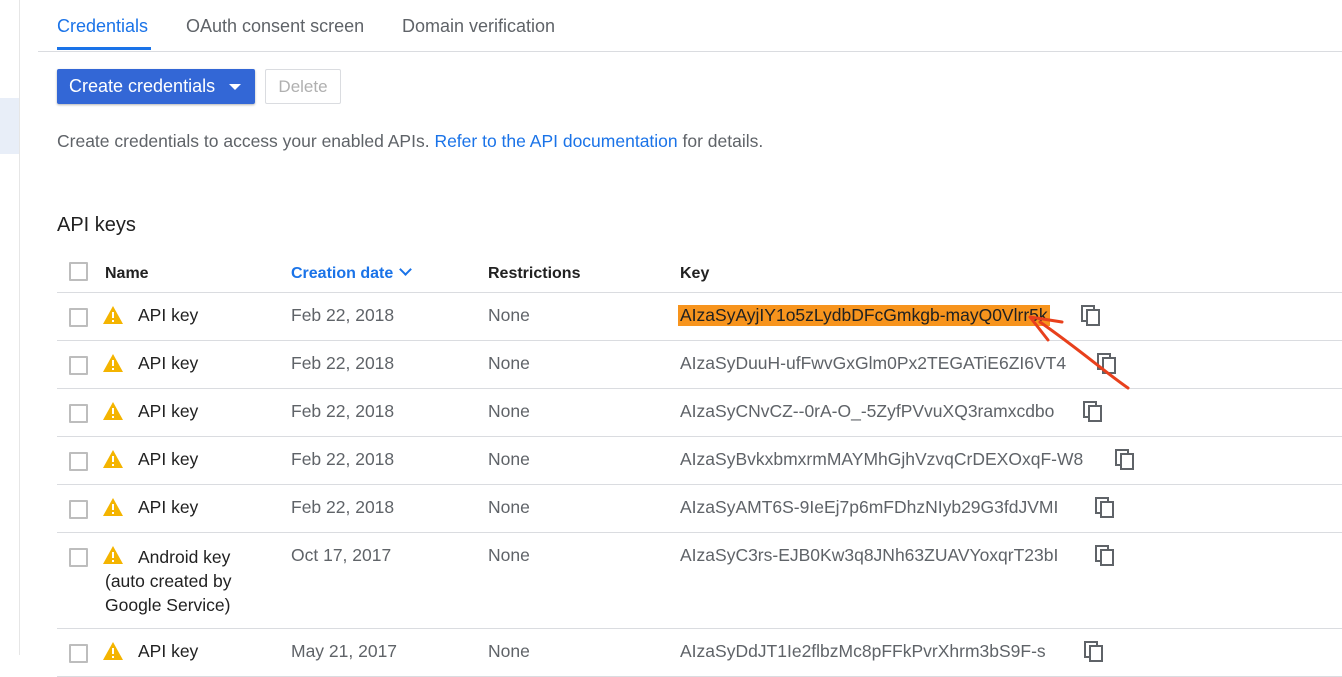 The image size is (1342, 677). Describe the element at coordinates (275, 26) in the screenshot. I see `tab-oauth-consent-screen: OAuth consent screen` at that location.